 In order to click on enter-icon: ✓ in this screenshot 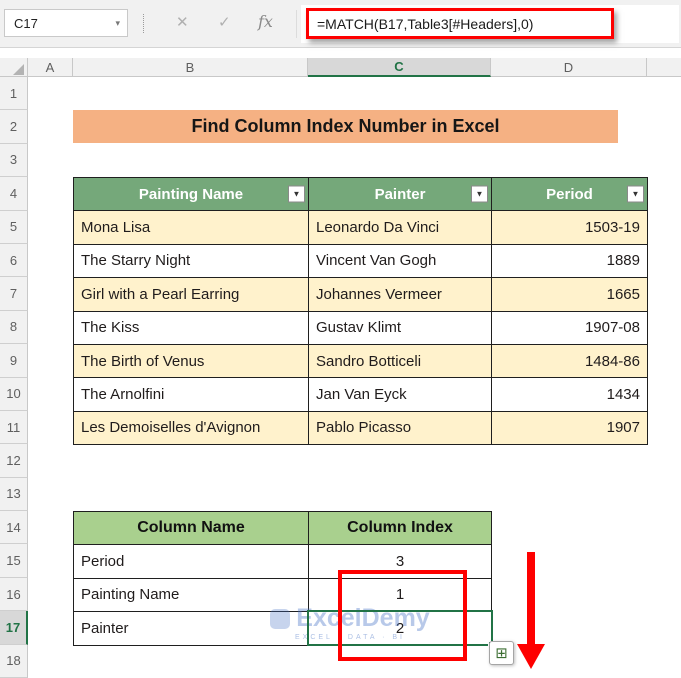, I will do `click(224, 22)`.